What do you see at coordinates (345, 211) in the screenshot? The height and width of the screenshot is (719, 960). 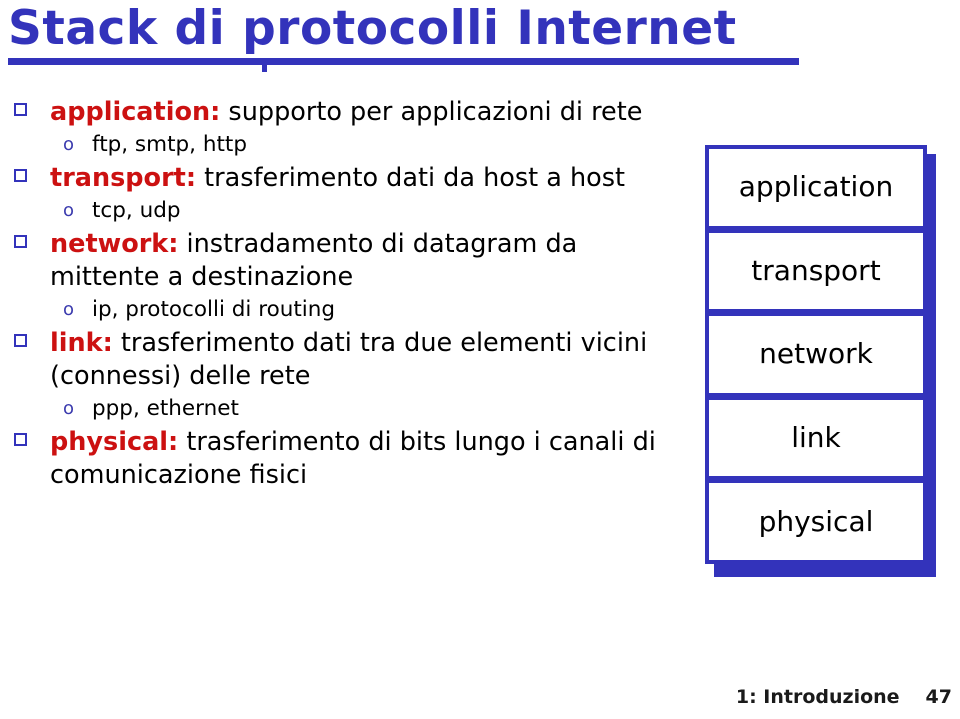 I see `sub-list-item: o tcp, udp` at bounding box center [345, 211].